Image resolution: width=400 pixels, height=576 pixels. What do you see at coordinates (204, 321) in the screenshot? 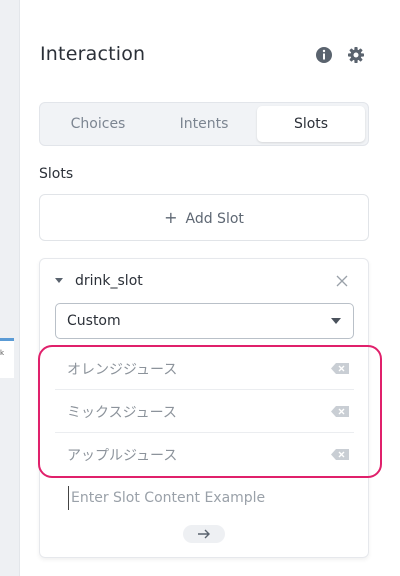
I see `slot-type-select: Custom` at bounding box center [204, 321].